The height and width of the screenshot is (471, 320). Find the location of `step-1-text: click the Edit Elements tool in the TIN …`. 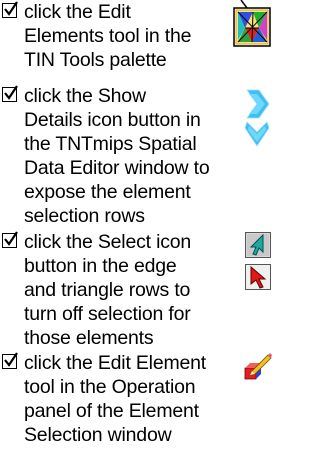

step-1-text: click the Edit Elements tool in the TIN … is located at coordinates (107, 36).